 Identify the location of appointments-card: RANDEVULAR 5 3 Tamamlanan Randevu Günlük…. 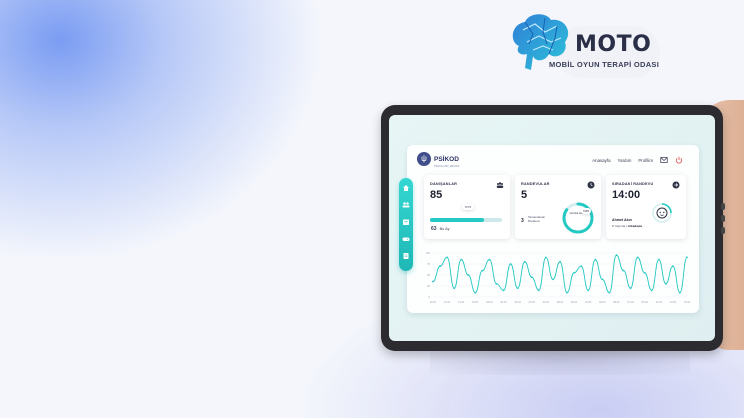
(558, 207).